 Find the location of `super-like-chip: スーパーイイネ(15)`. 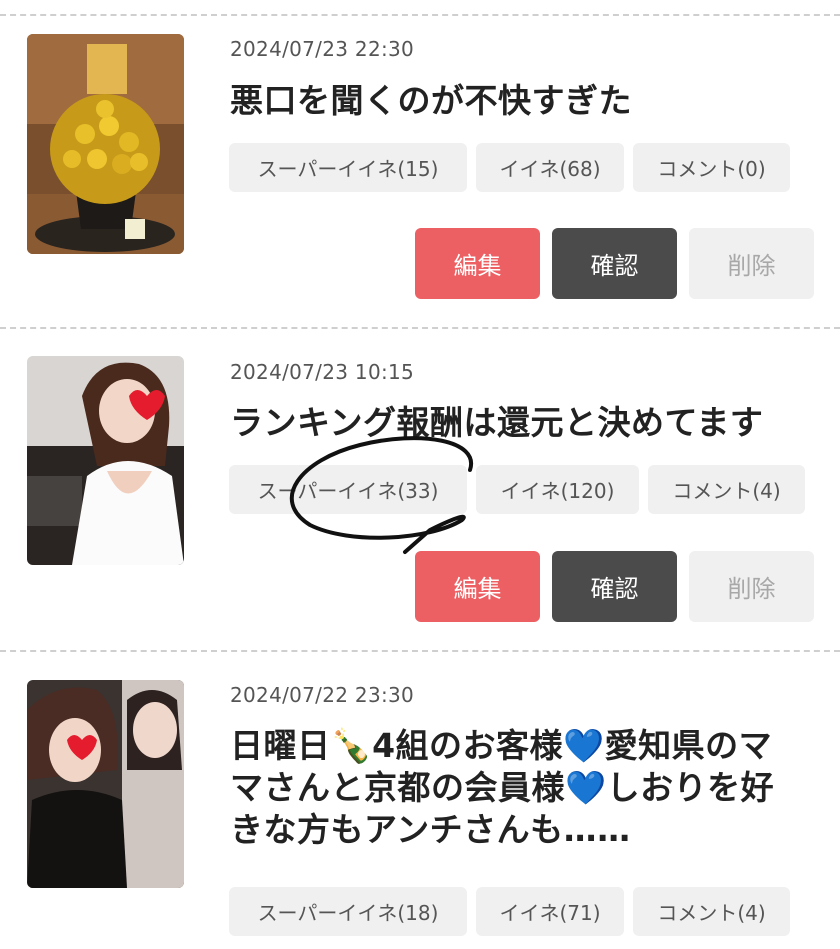

super-like-chip: スーパーイイネ(15) is located at coordinates (348, 167).